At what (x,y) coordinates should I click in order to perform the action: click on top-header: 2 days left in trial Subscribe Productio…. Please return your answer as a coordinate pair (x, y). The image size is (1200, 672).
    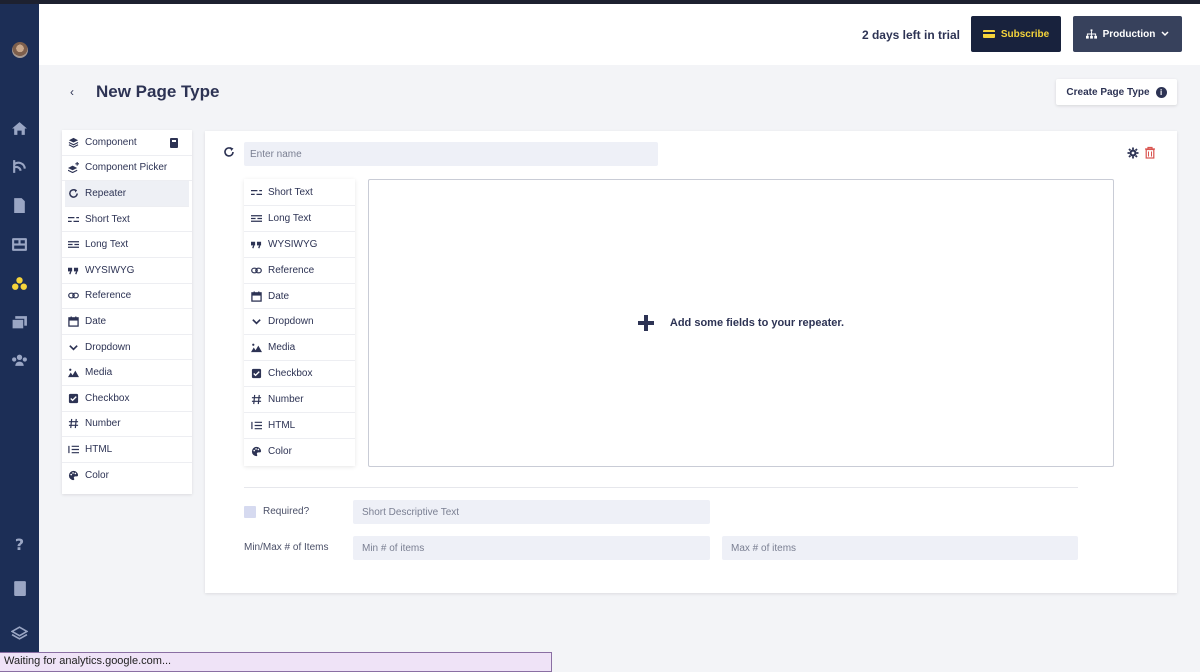
    Looking at the image, I should click on (619, 34).